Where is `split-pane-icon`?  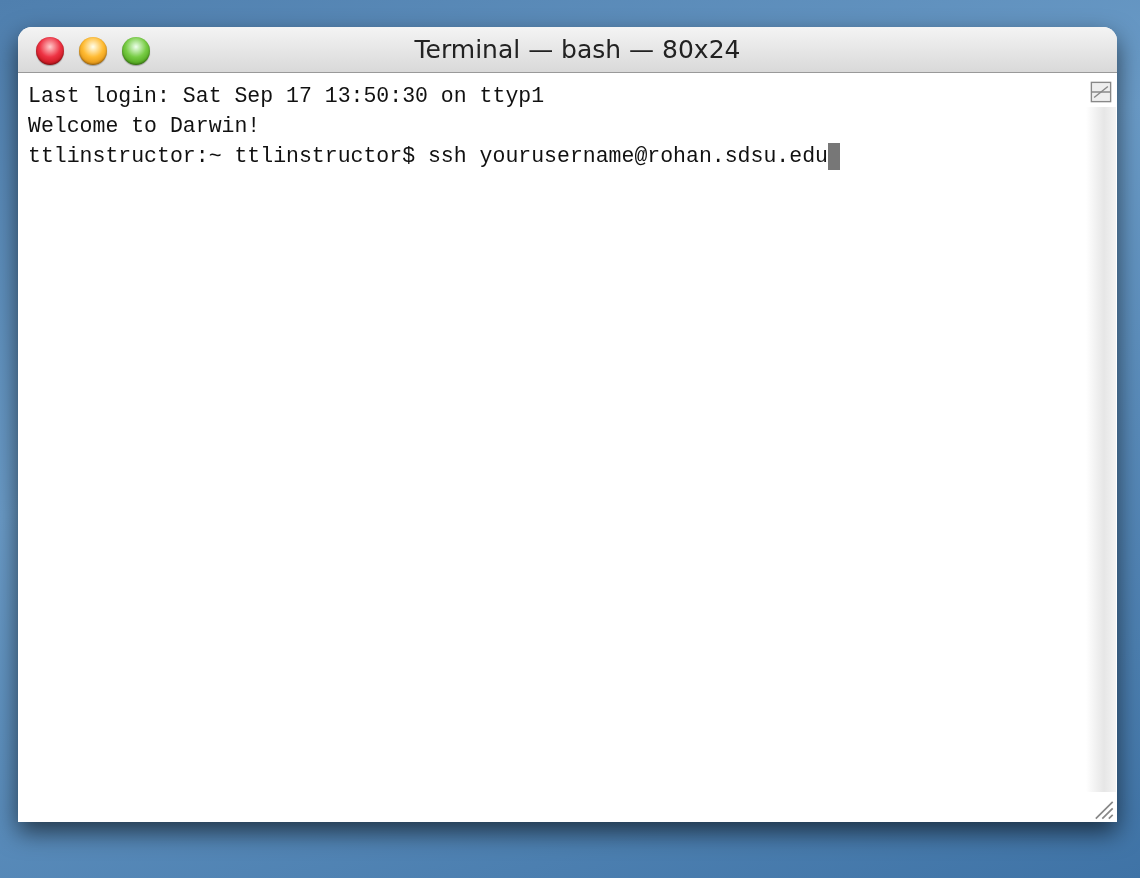 split-pane-icon is located at coordinates (1101, 92).